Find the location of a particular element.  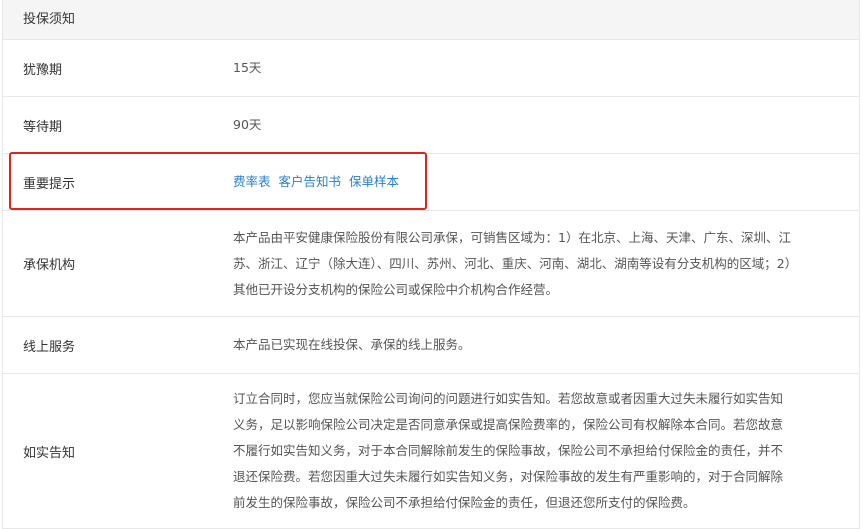

row-important-notice: 重要提示 费率表 客户告知书 保单样本 is located at coordinates (431, 182).